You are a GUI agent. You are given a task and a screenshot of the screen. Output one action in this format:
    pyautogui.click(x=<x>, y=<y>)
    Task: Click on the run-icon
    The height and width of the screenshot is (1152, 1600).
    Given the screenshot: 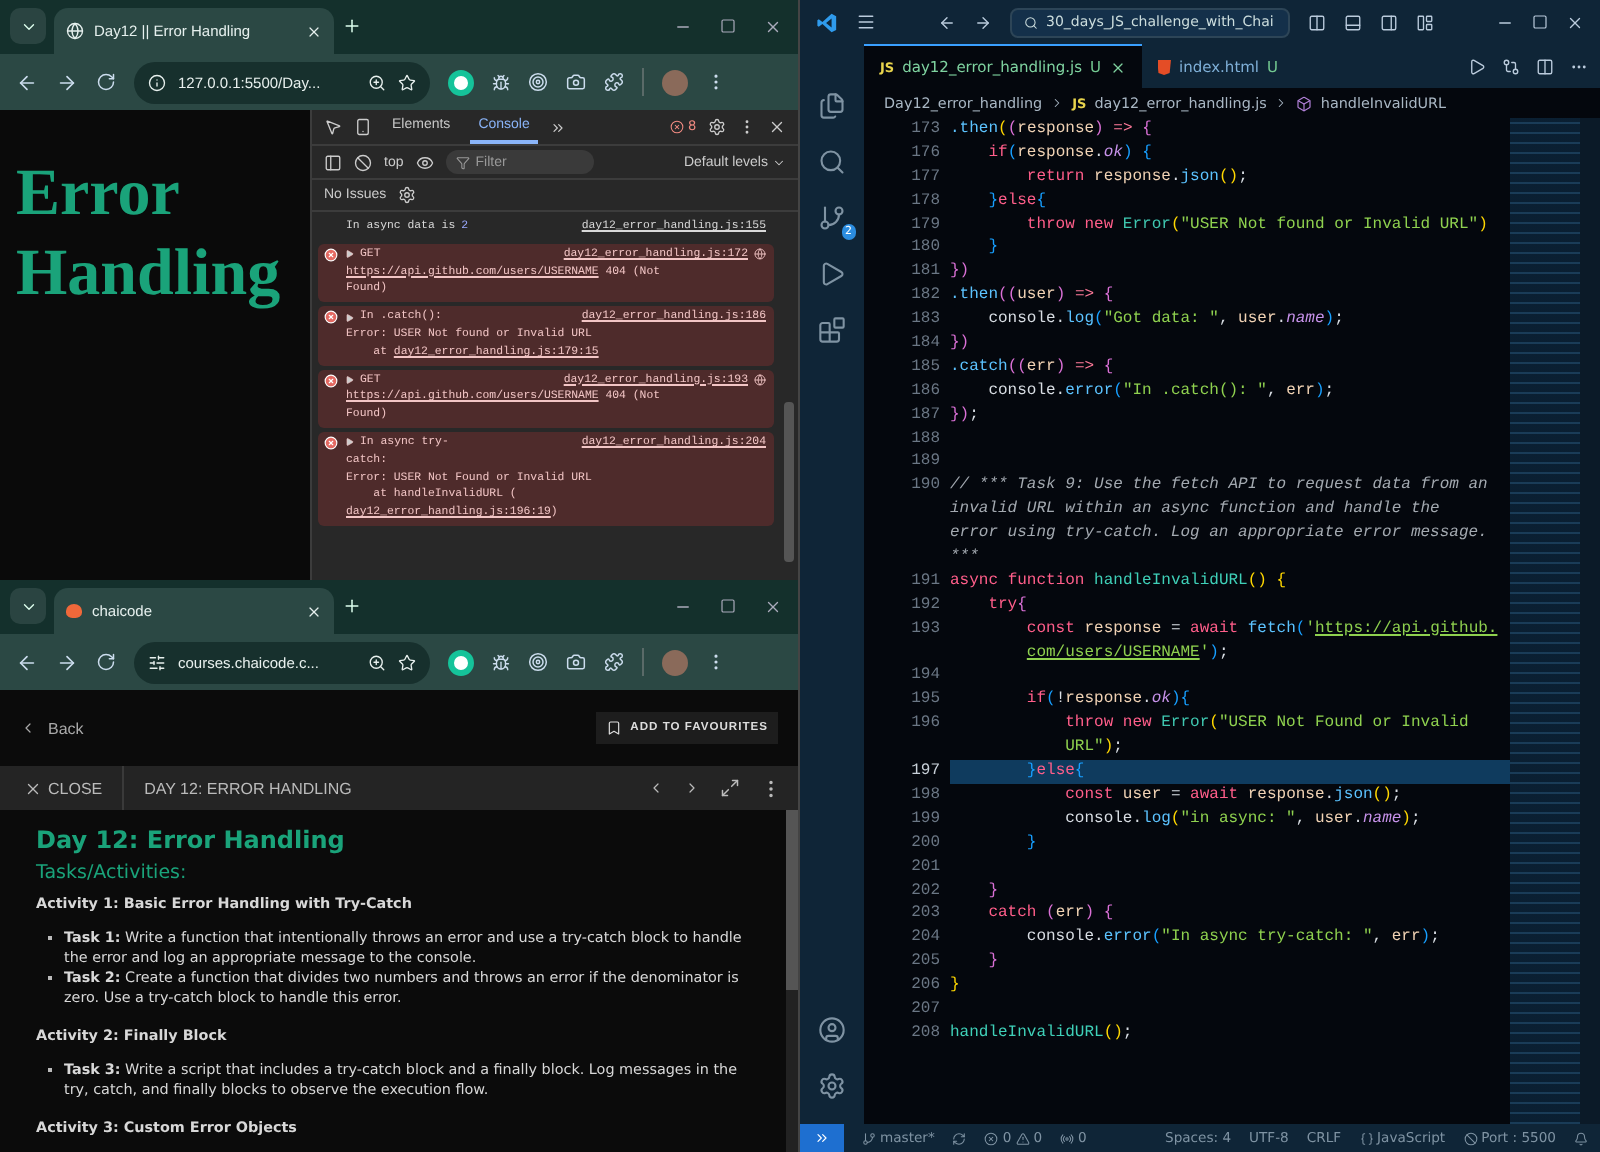 What is the action you would take?
    pyautogui.click(x=1477, y=66)
    